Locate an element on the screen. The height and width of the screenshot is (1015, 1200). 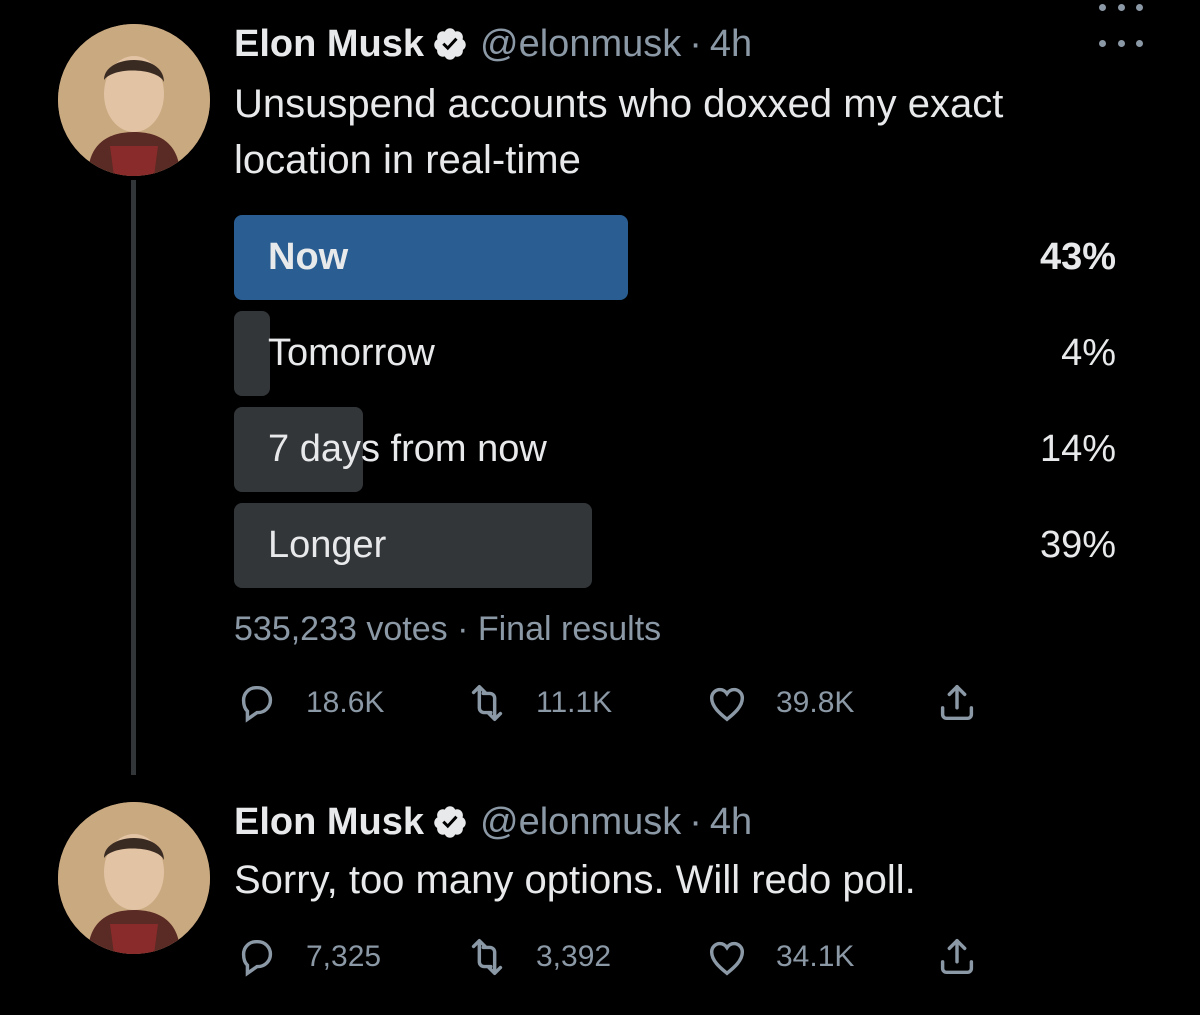
retweet-count: 3,392 is located at coordinates (574, 956).